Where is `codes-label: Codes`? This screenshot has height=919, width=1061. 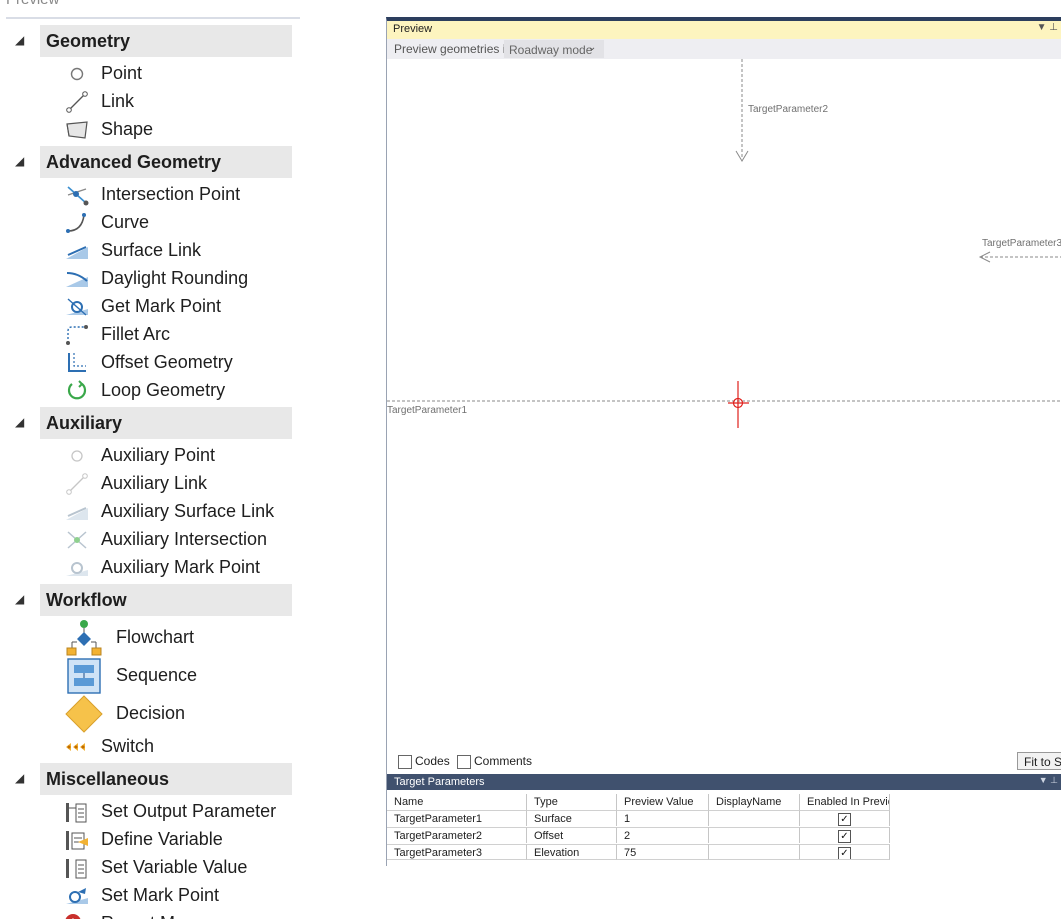
codes-label: Codes is located at coordinates (432, 761).